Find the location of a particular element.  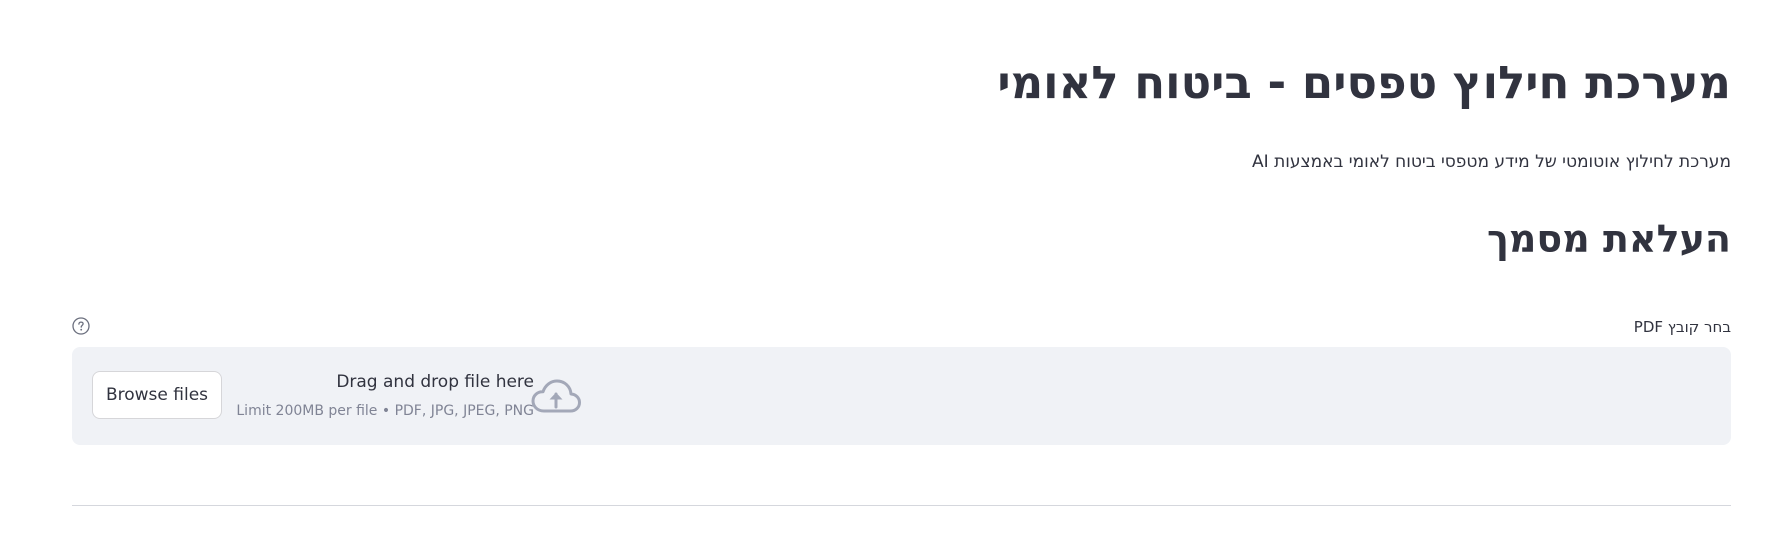

section-divider is located at coordinates (901, 505).